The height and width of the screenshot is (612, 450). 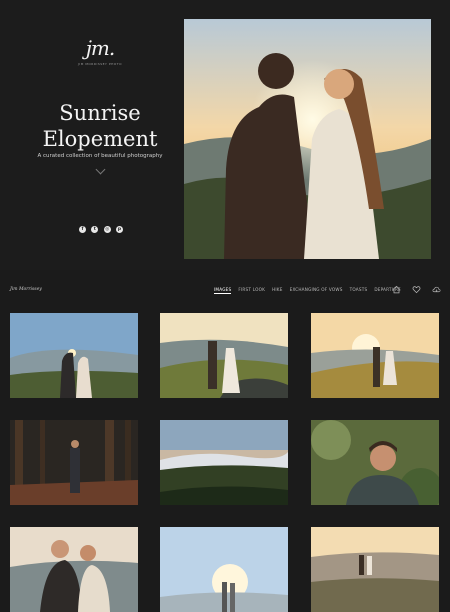 What do you see at coordinates (100, 64) in the screenshot?
I see `logo-subtitle: JIM MORRISSEY PHOTO` at bounding box center [100, 64].